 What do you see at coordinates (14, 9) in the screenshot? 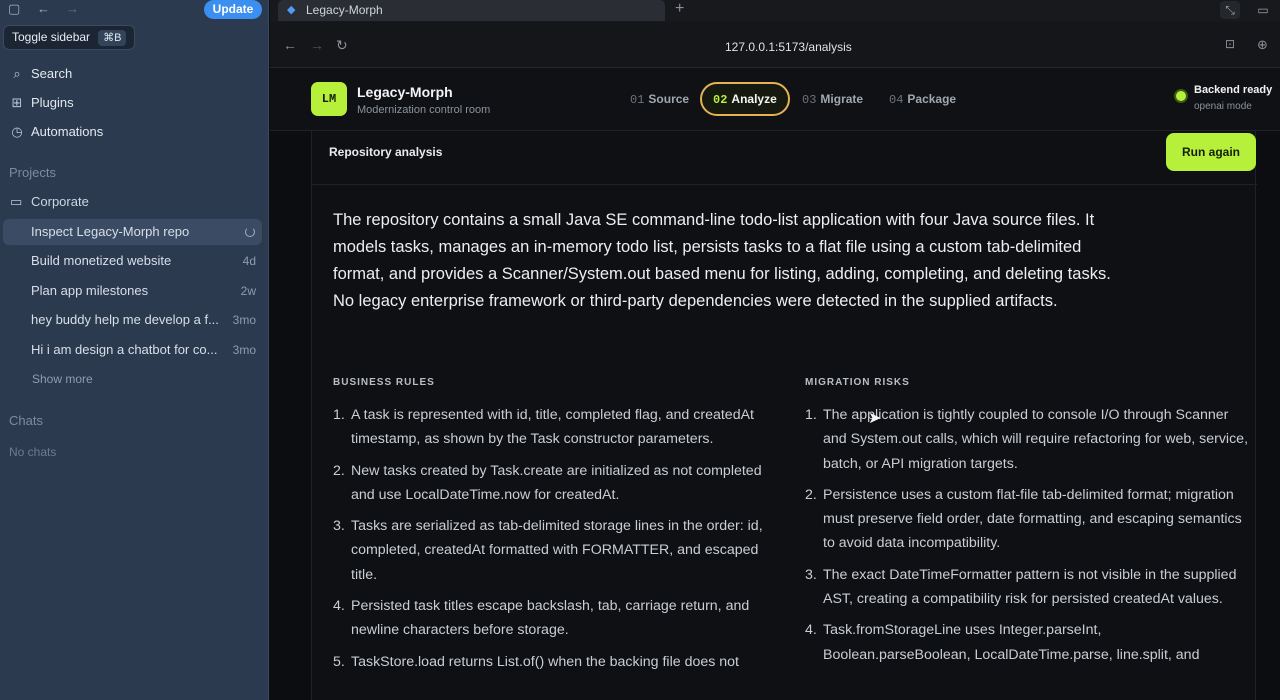
I see `sidebar-toggle-icon: ▢` at bounding box center [14, 9].